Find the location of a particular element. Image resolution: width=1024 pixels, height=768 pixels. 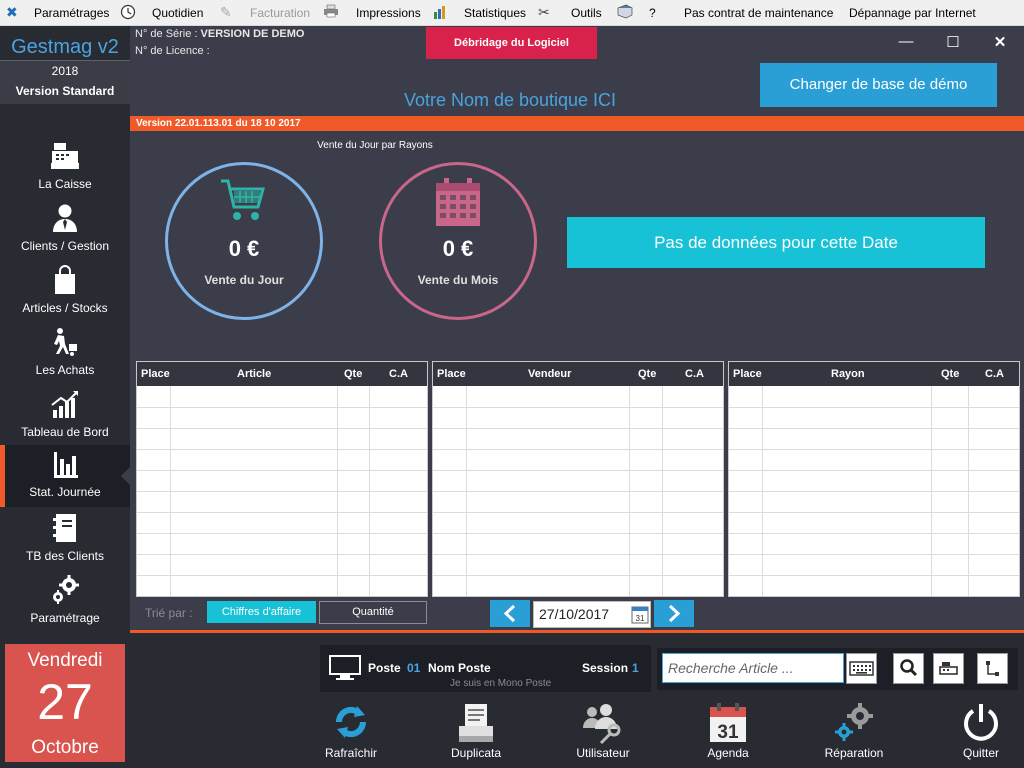

poste-label: Poste is located at coordinates (384, 668).